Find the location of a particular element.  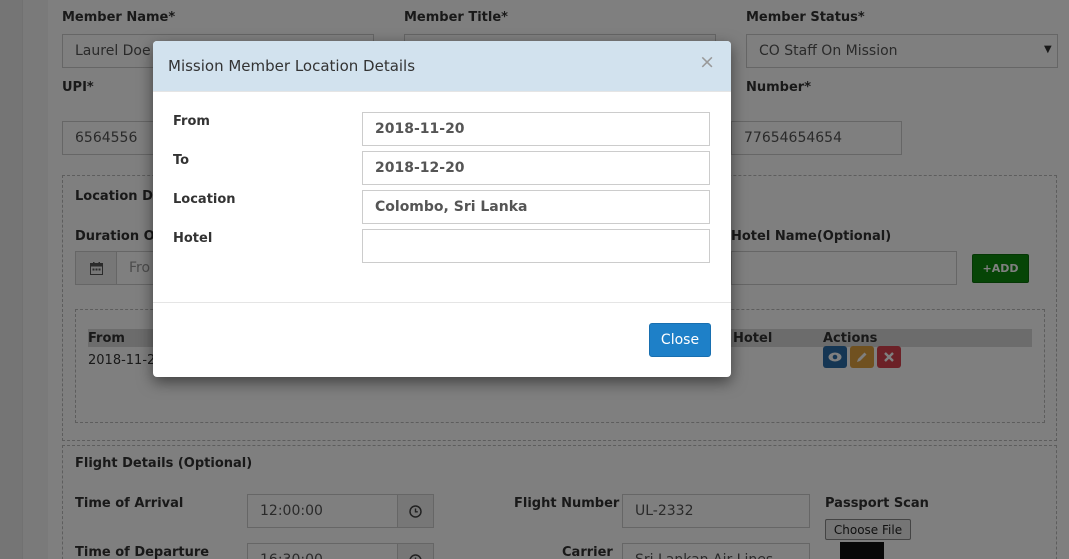

modal-title: Mission Member Location Details is located at coordinates (292, 66).